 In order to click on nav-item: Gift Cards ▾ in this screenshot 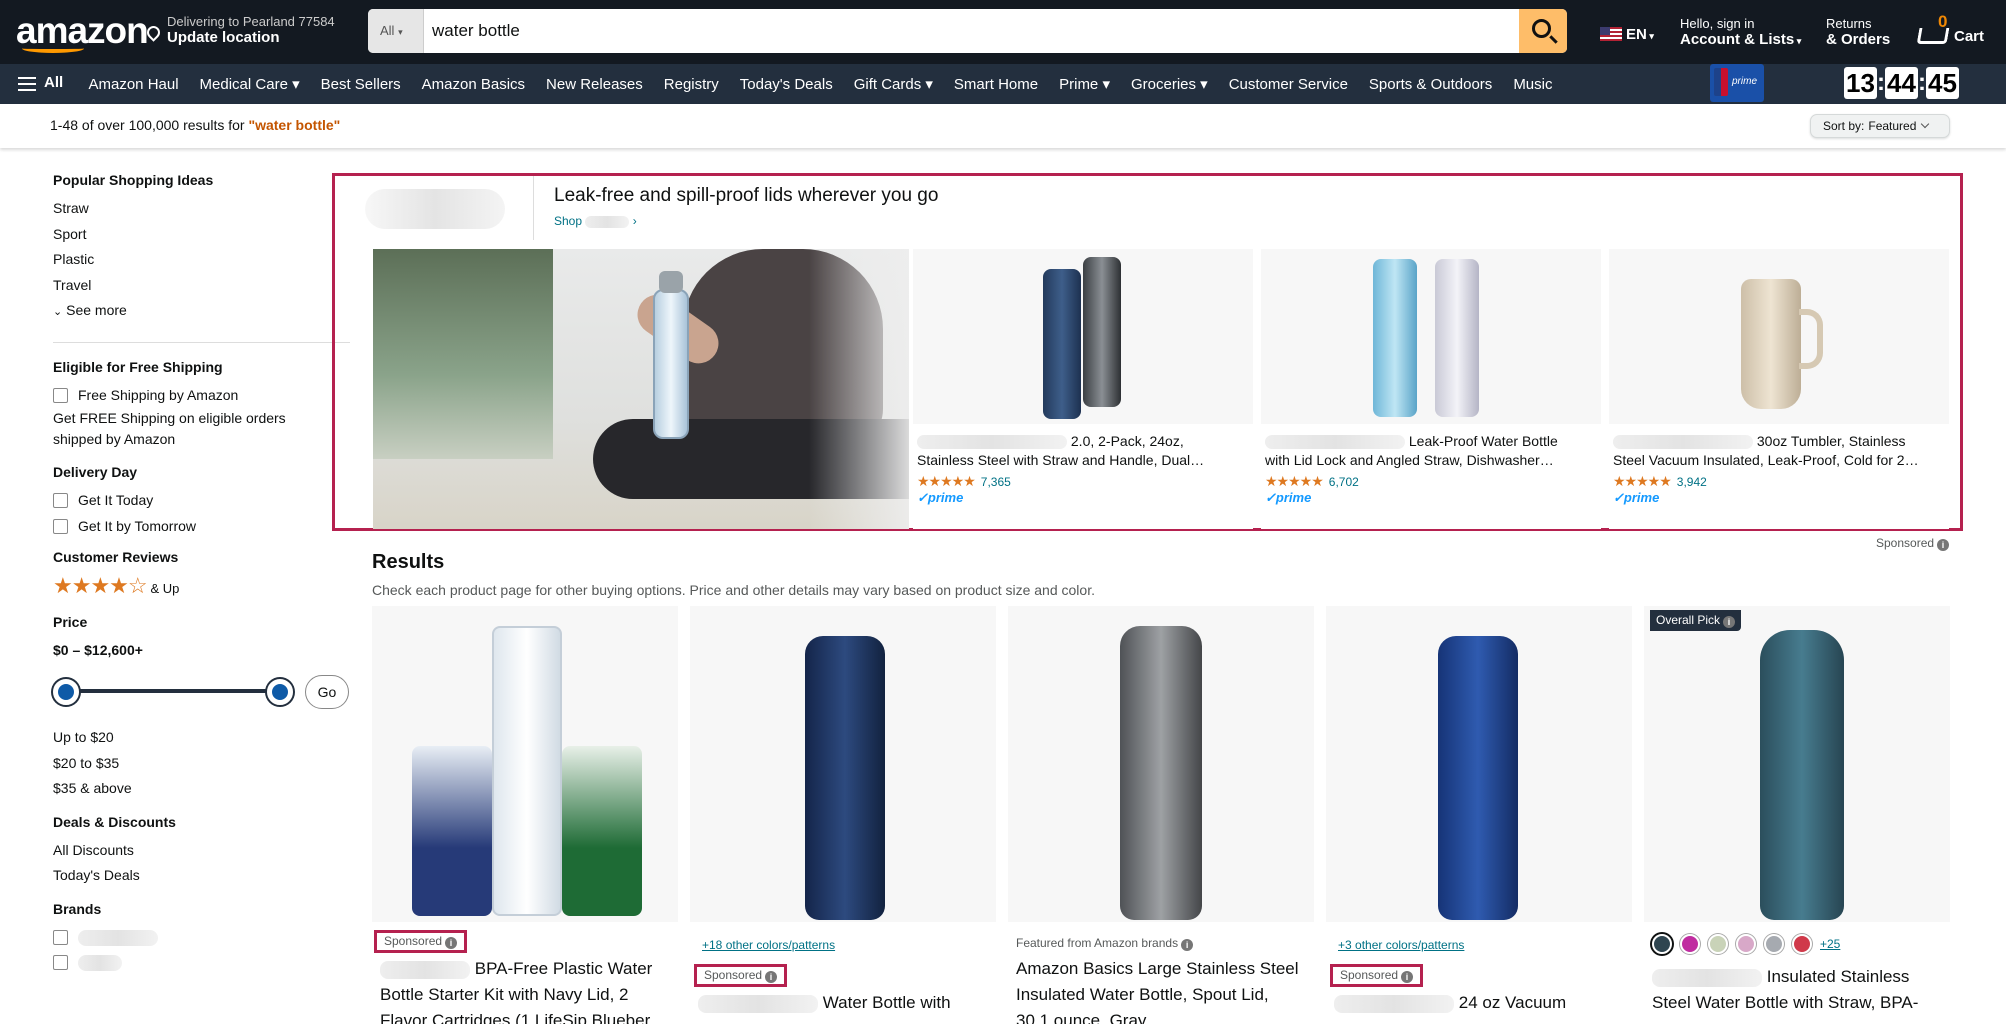, I will do `click(893, 84)`.